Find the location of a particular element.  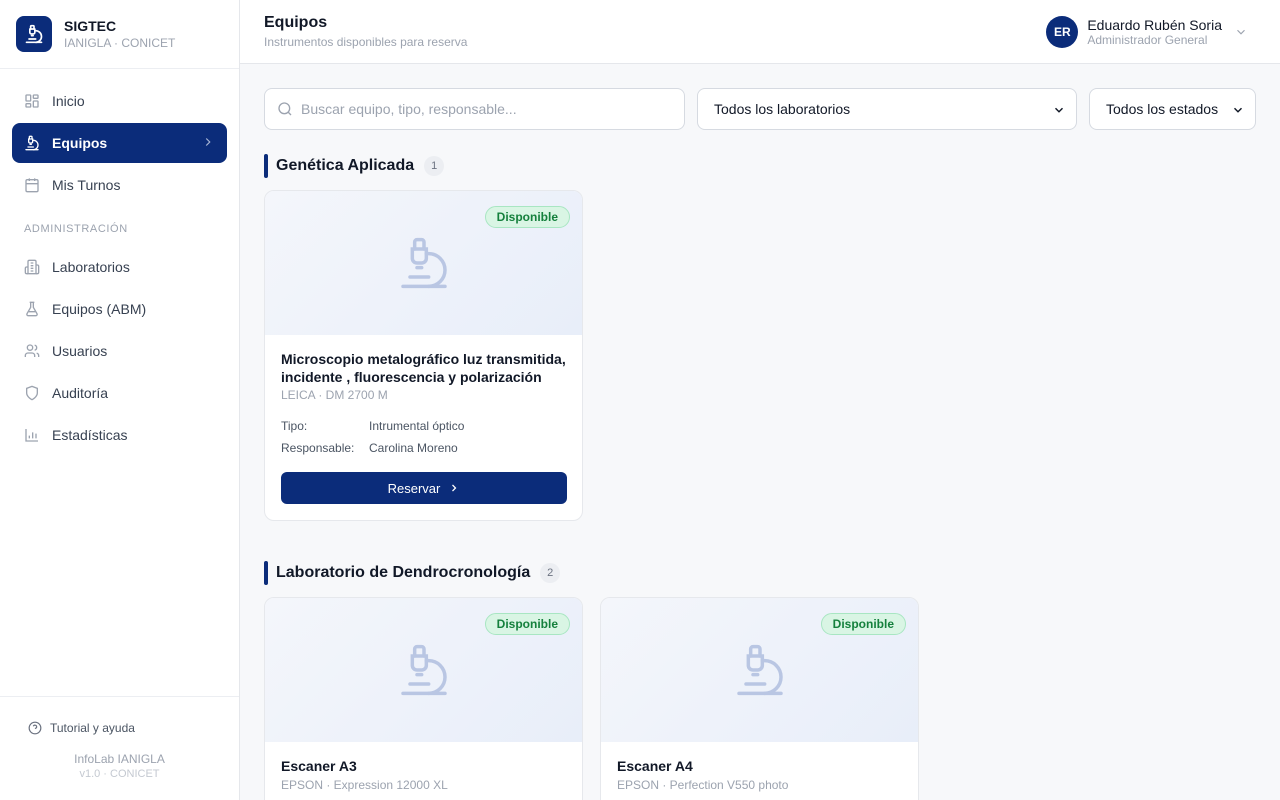

page-title: Equipos is located at coordinates (296, 22).